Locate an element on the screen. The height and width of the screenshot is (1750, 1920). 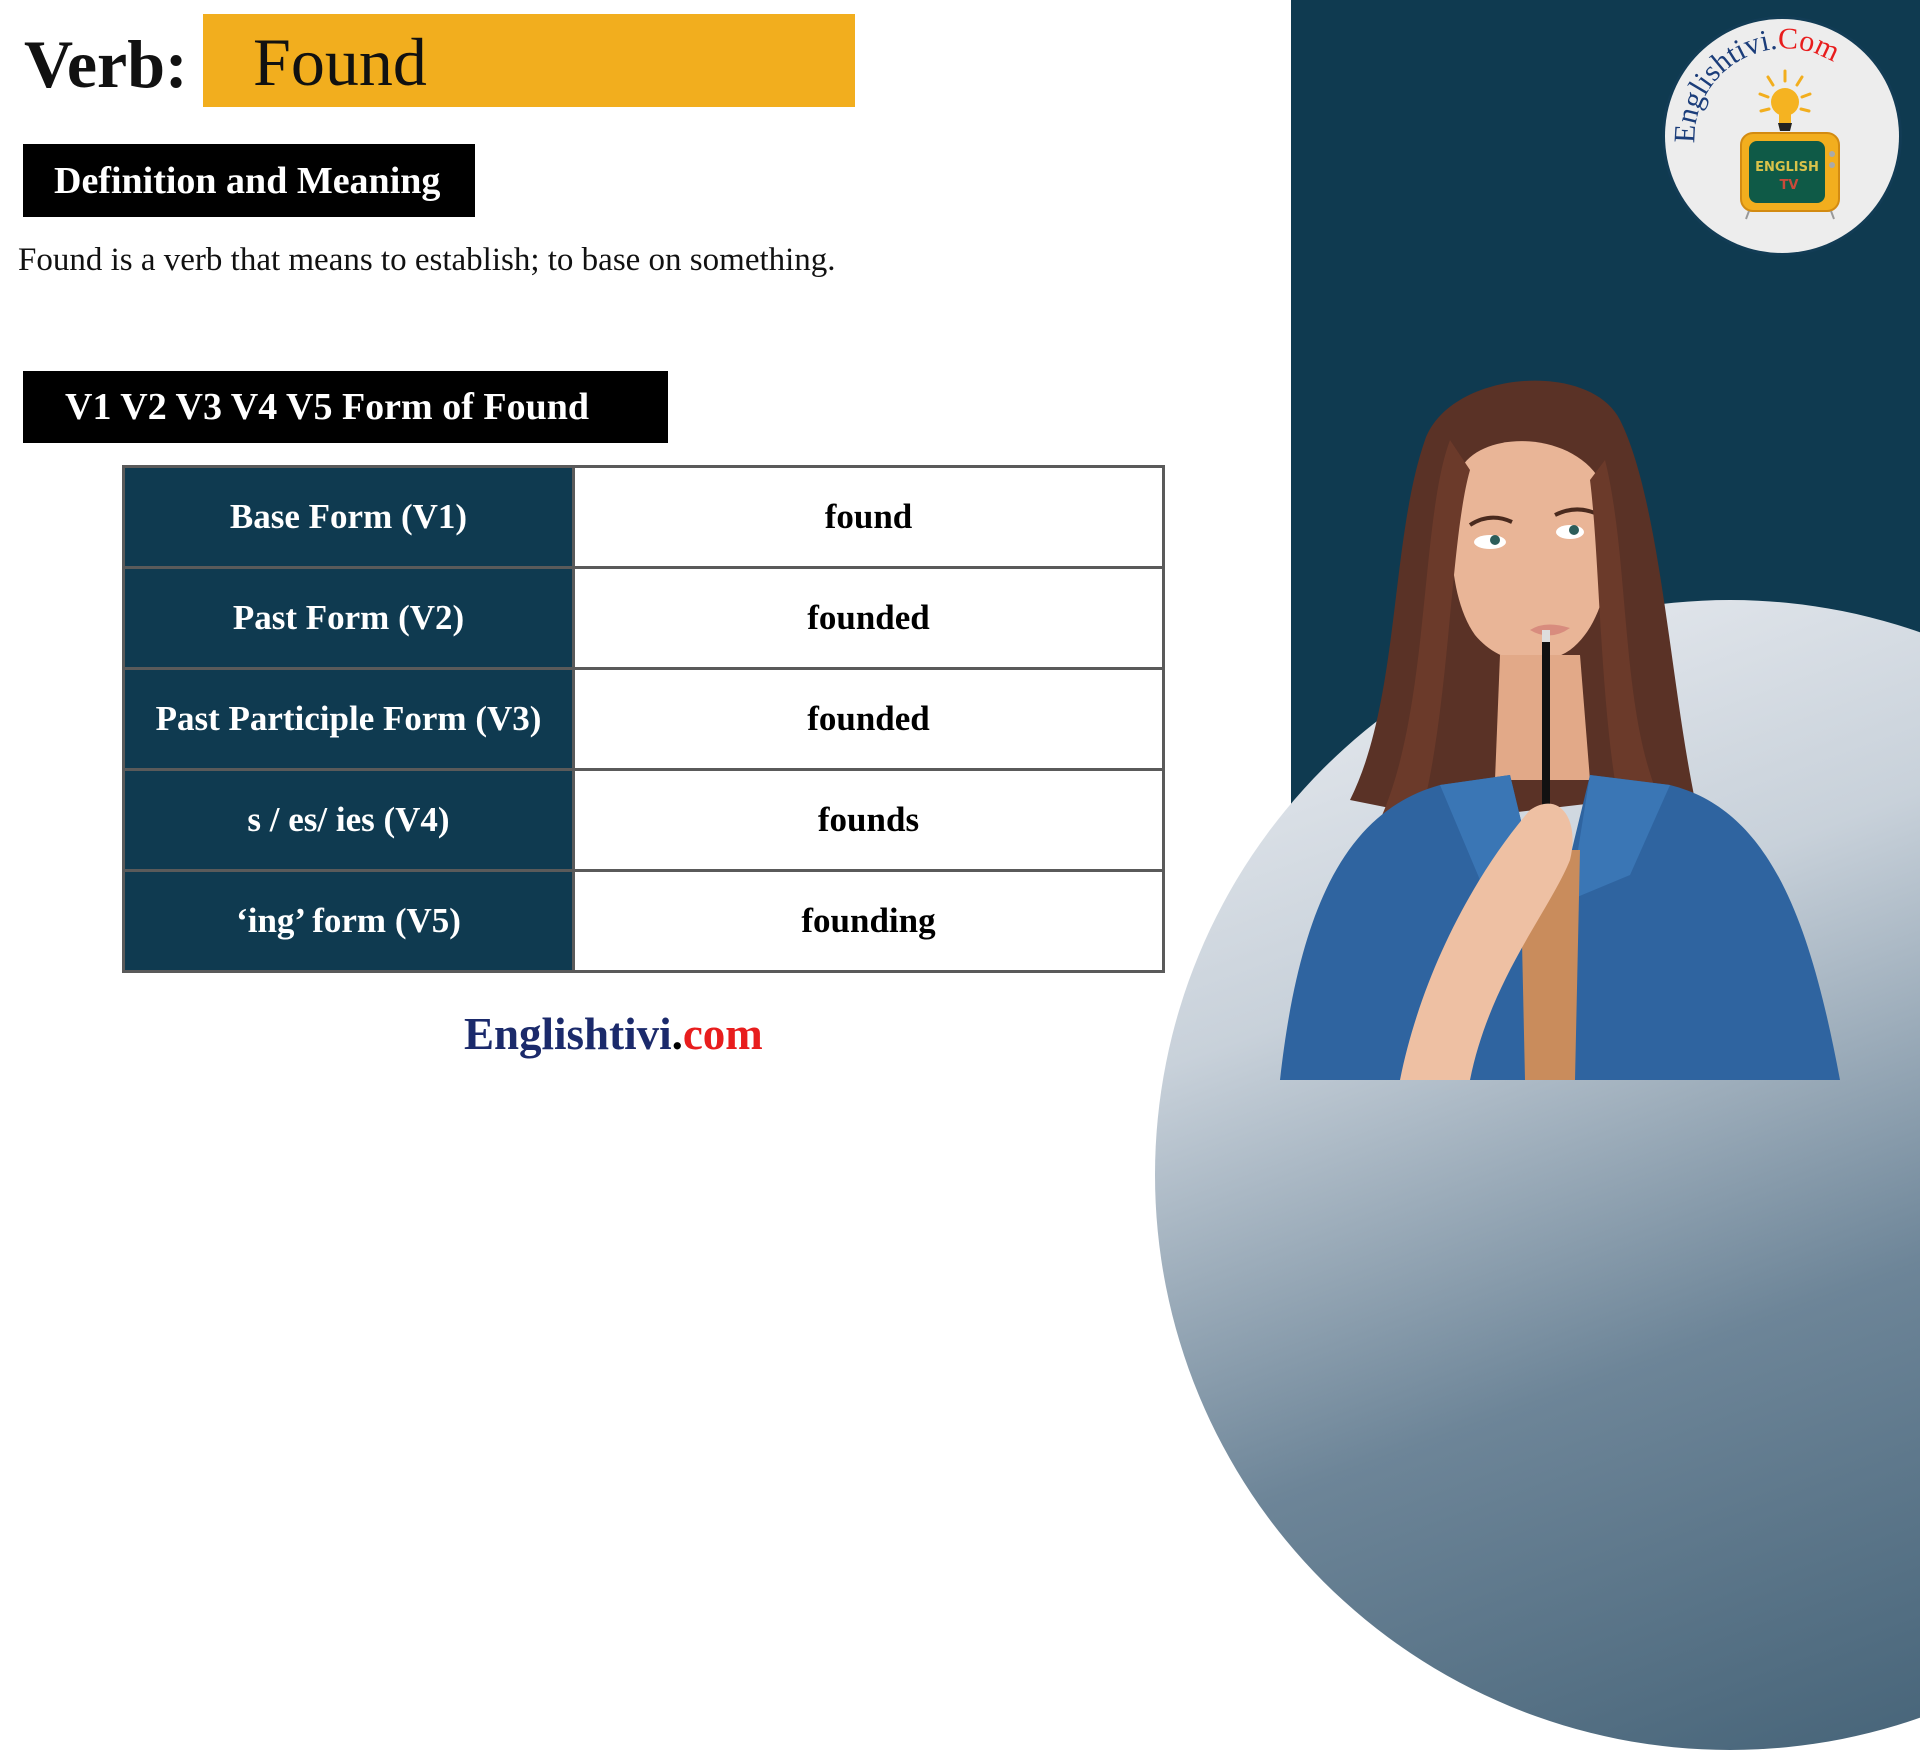
light-bulb-icon is located at coordinates (1785, 100).